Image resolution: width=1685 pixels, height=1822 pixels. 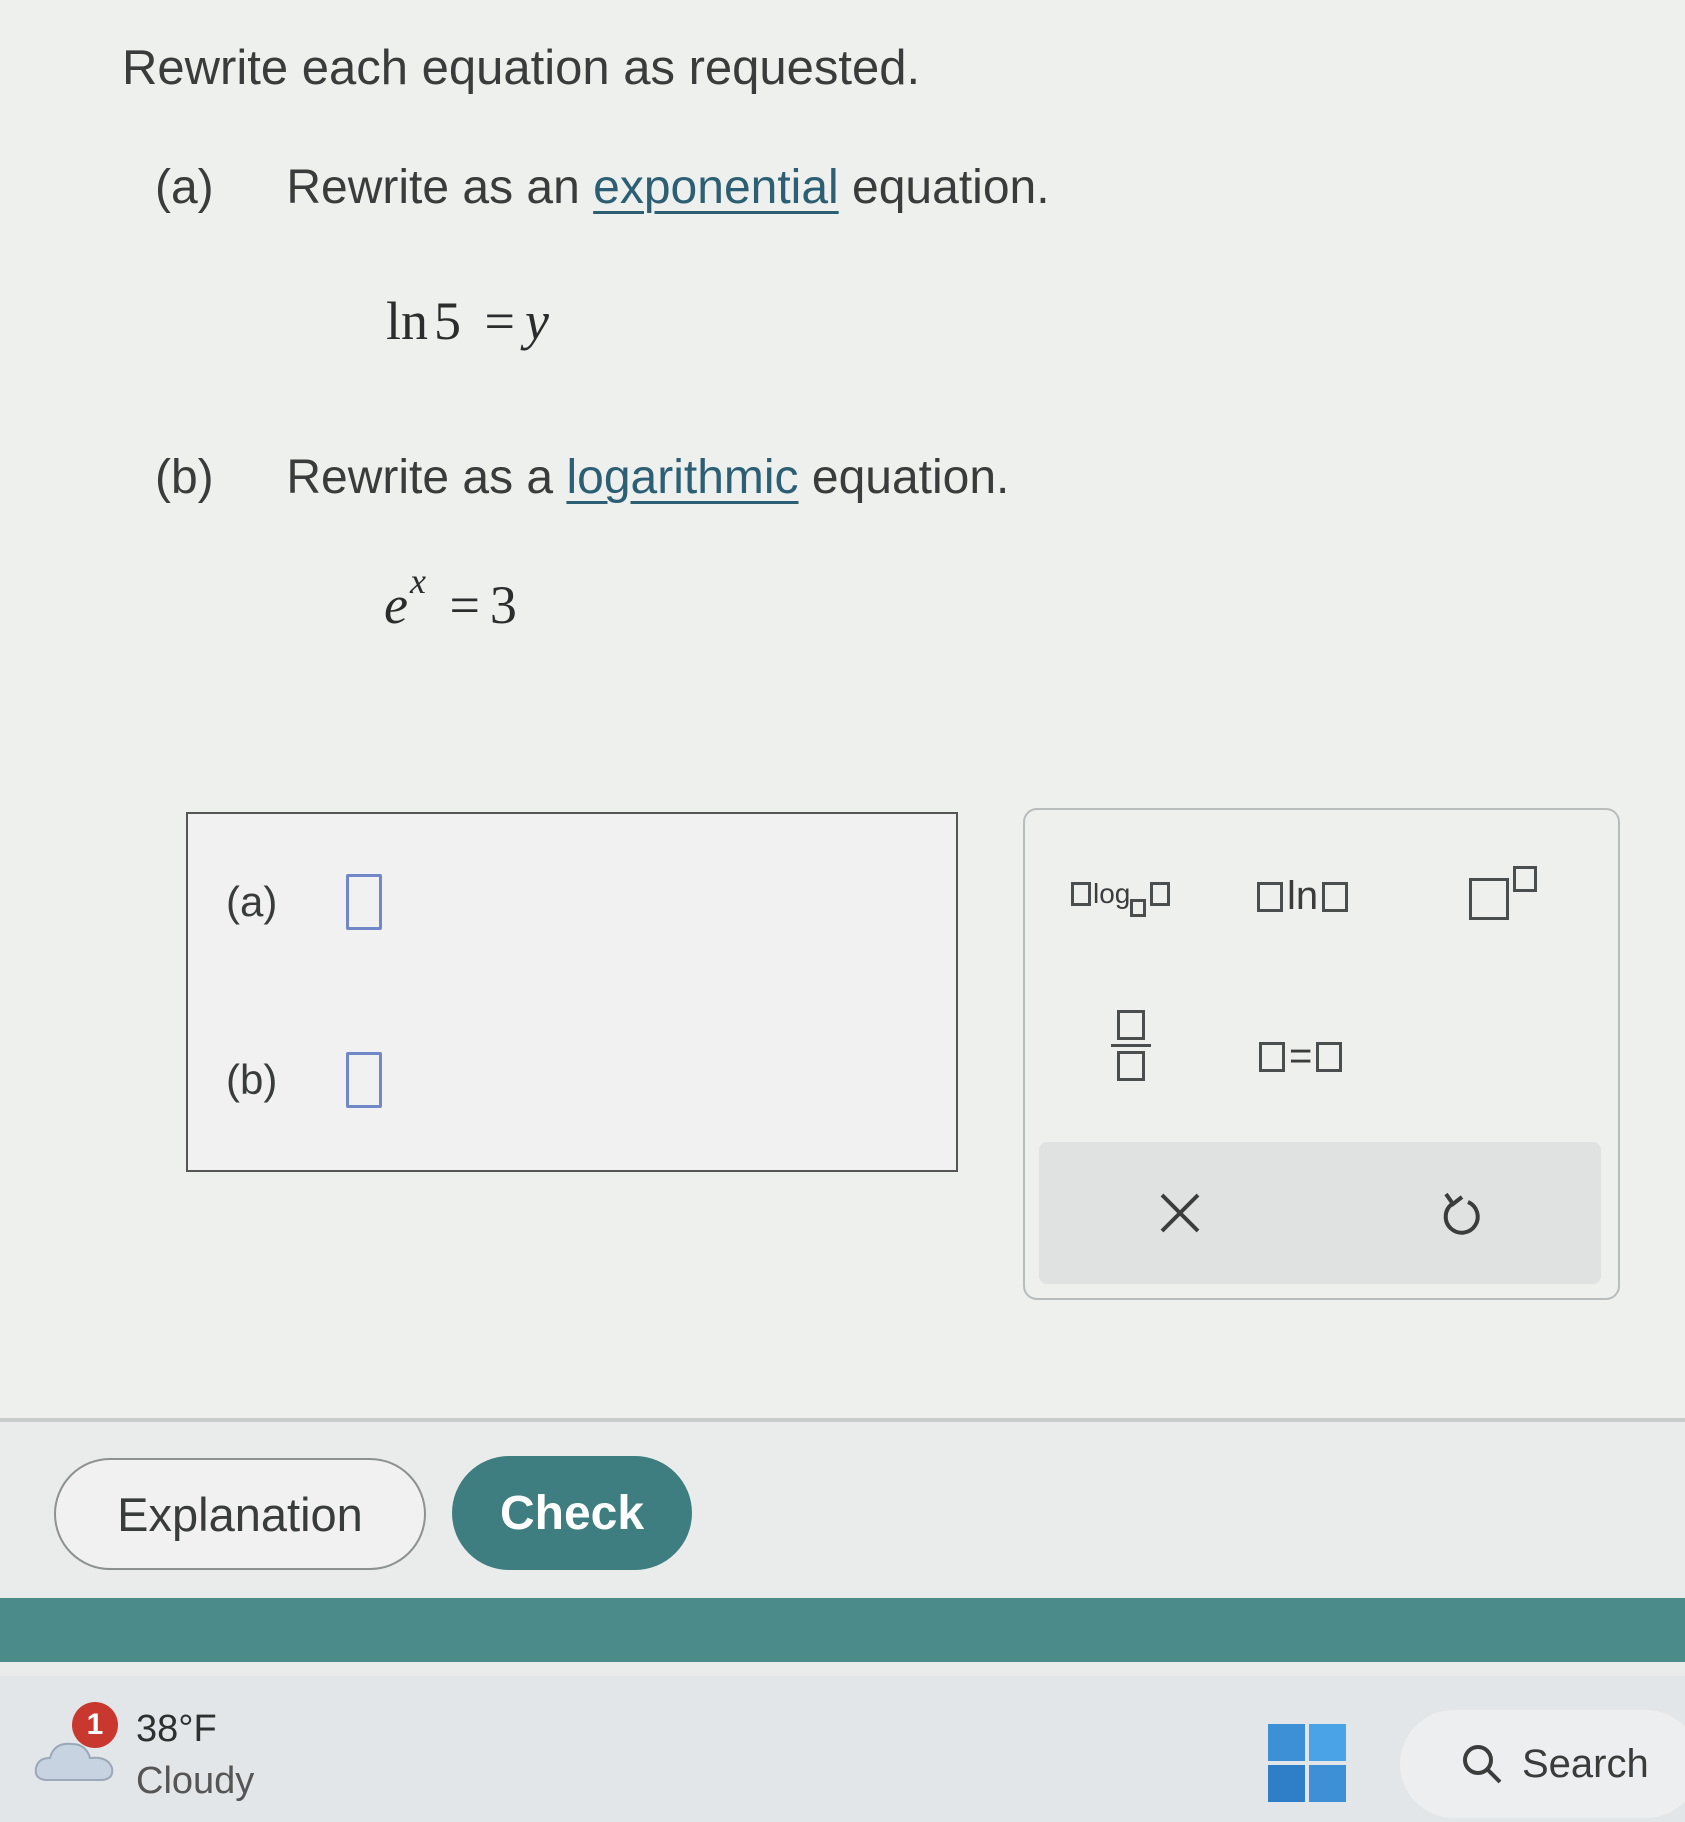 What do you see at coordinates (572, 1513) in the screenshot?
I see `check-button: Check` at bounding box center [572, 1513].